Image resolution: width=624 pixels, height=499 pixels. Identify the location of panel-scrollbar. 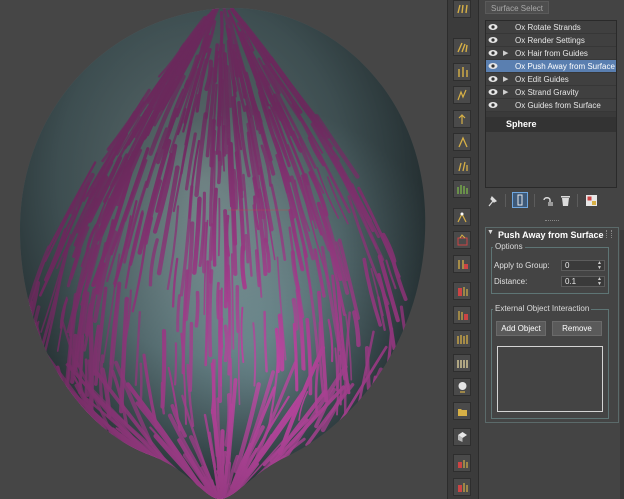
(622, 364).